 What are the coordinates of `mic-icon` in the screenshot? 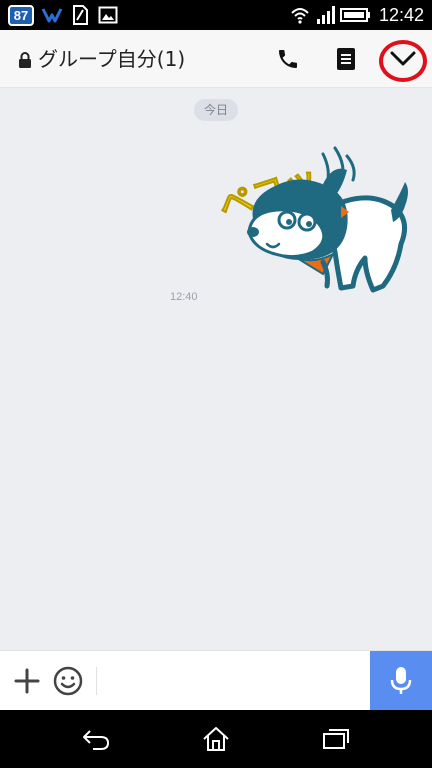 It's located at (401, 680).